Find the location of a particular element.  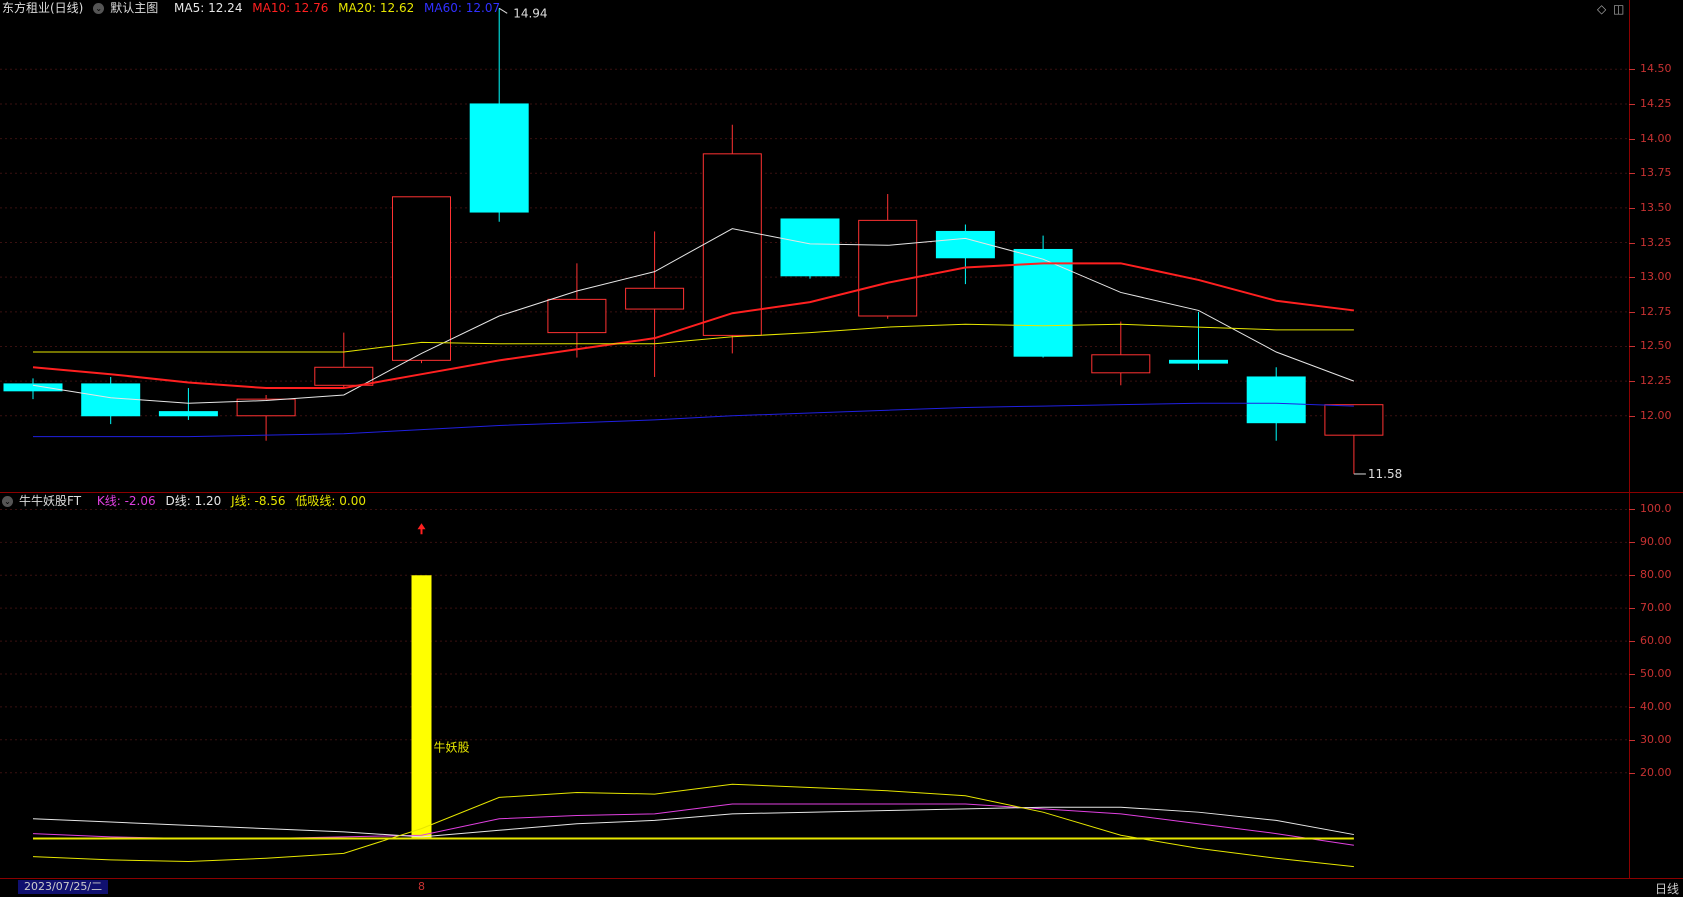

low-price-label: 11.58 is located at coordinates (1385, 474).